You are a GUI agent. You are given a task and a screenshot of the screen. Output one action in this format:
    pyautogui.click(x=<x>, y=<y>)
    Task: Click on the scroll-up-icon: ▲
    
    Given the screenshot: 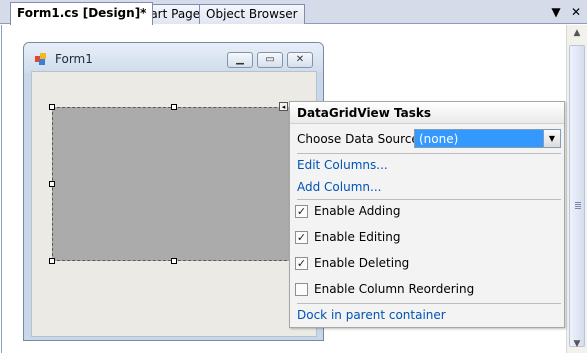 What is the action you would take?
    pyautogui.click(x=577, y=33)
    